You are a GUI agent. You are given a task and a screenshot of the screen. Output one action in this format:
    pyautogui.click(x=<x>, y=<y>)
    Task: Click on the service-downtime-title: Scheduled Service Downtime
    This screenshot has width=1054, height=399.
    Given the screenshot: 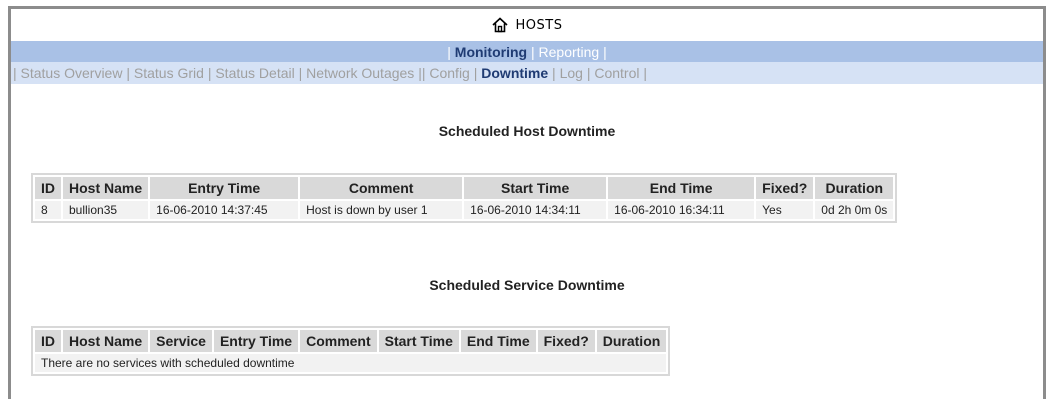 What is the action you would take?
    pyautogui.click(x=527, y=285)
    